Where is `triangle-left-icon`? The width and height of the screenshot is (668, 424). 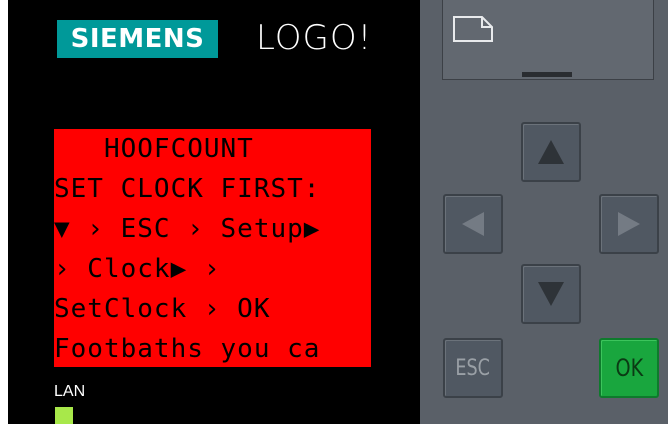
triangle-left-icon is located at coordinates (473, 224).